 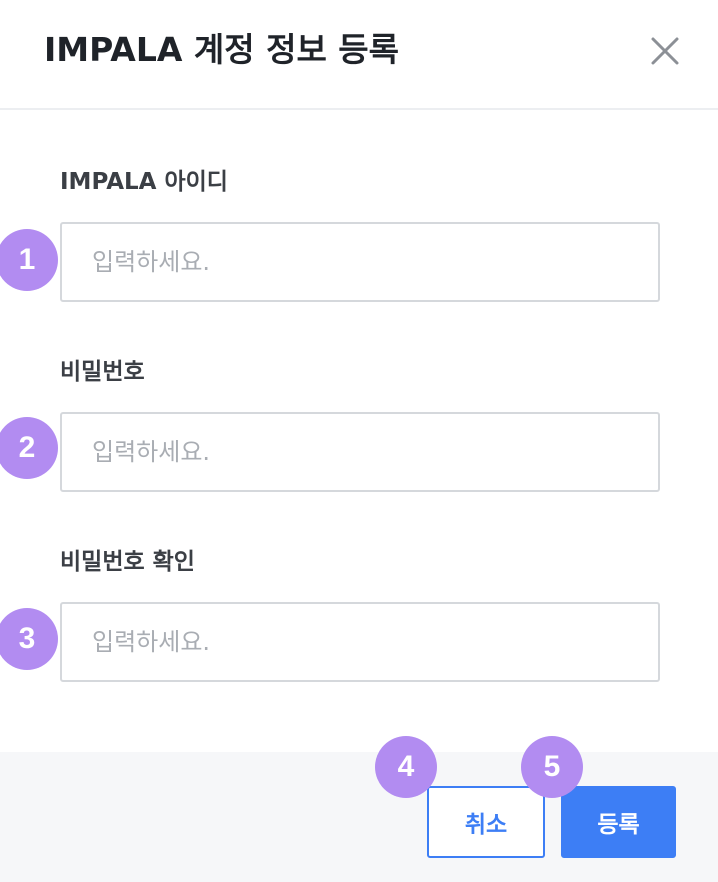 What do you see at coordinates (360, 452) in the screenshot?
I see `password-input` at bounding box center [360, 452].